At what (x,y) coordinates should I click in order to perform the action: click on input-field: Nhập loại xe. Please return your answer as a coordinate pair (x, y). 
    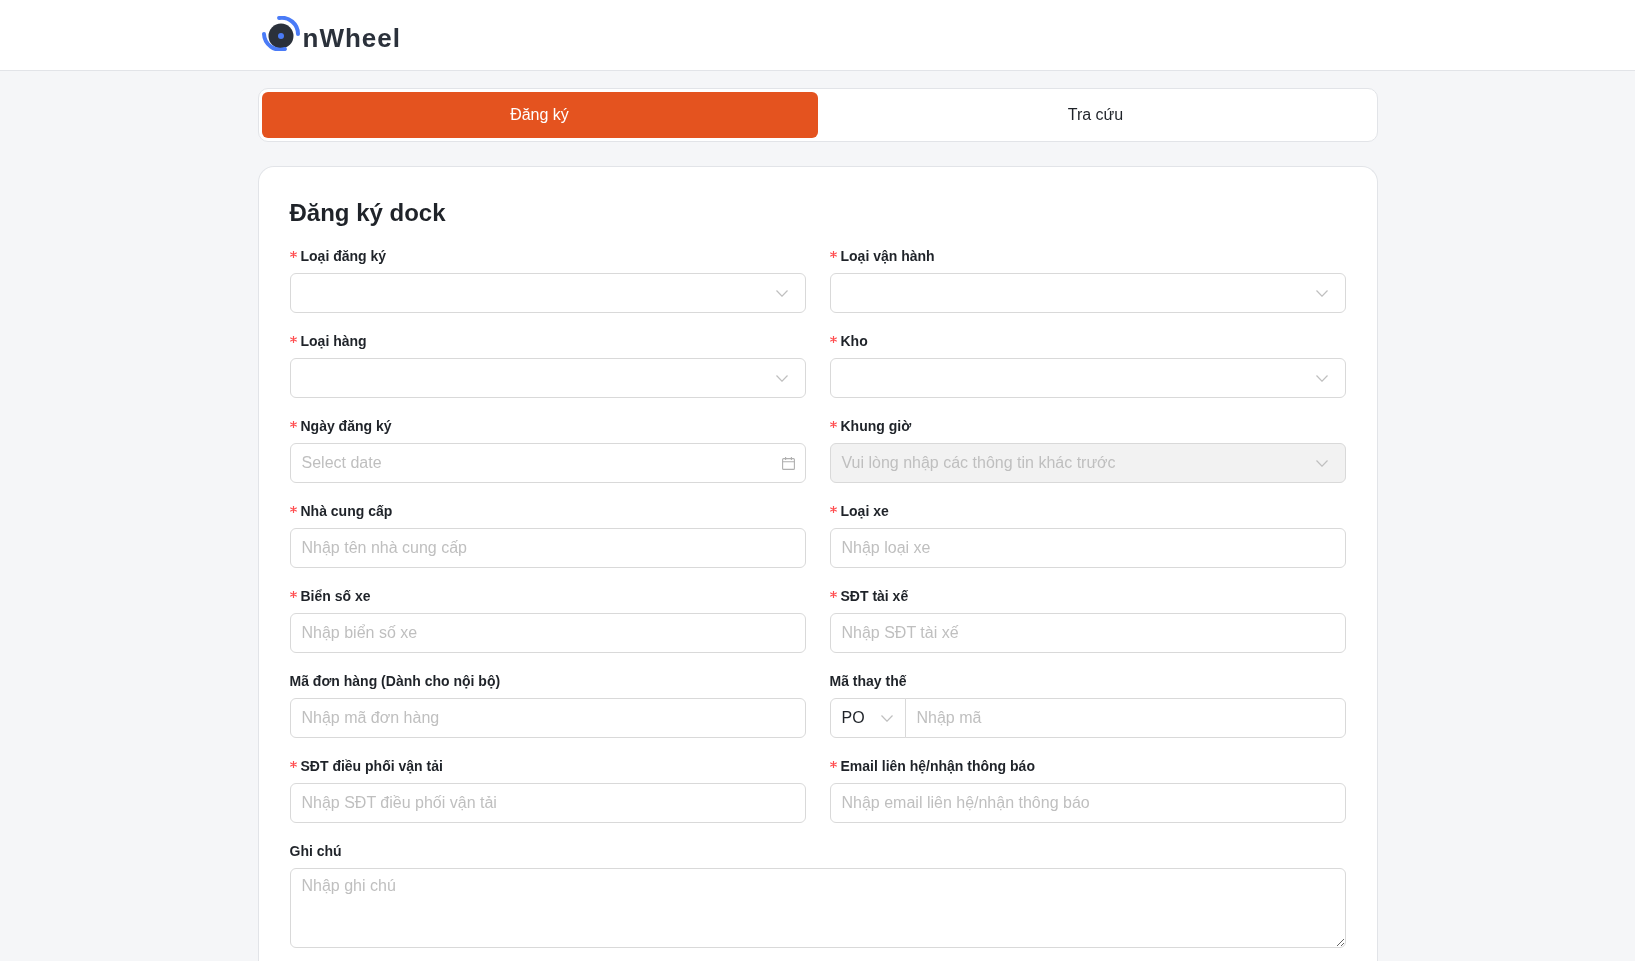
    Looking at the image, I should click on (1087, 548).